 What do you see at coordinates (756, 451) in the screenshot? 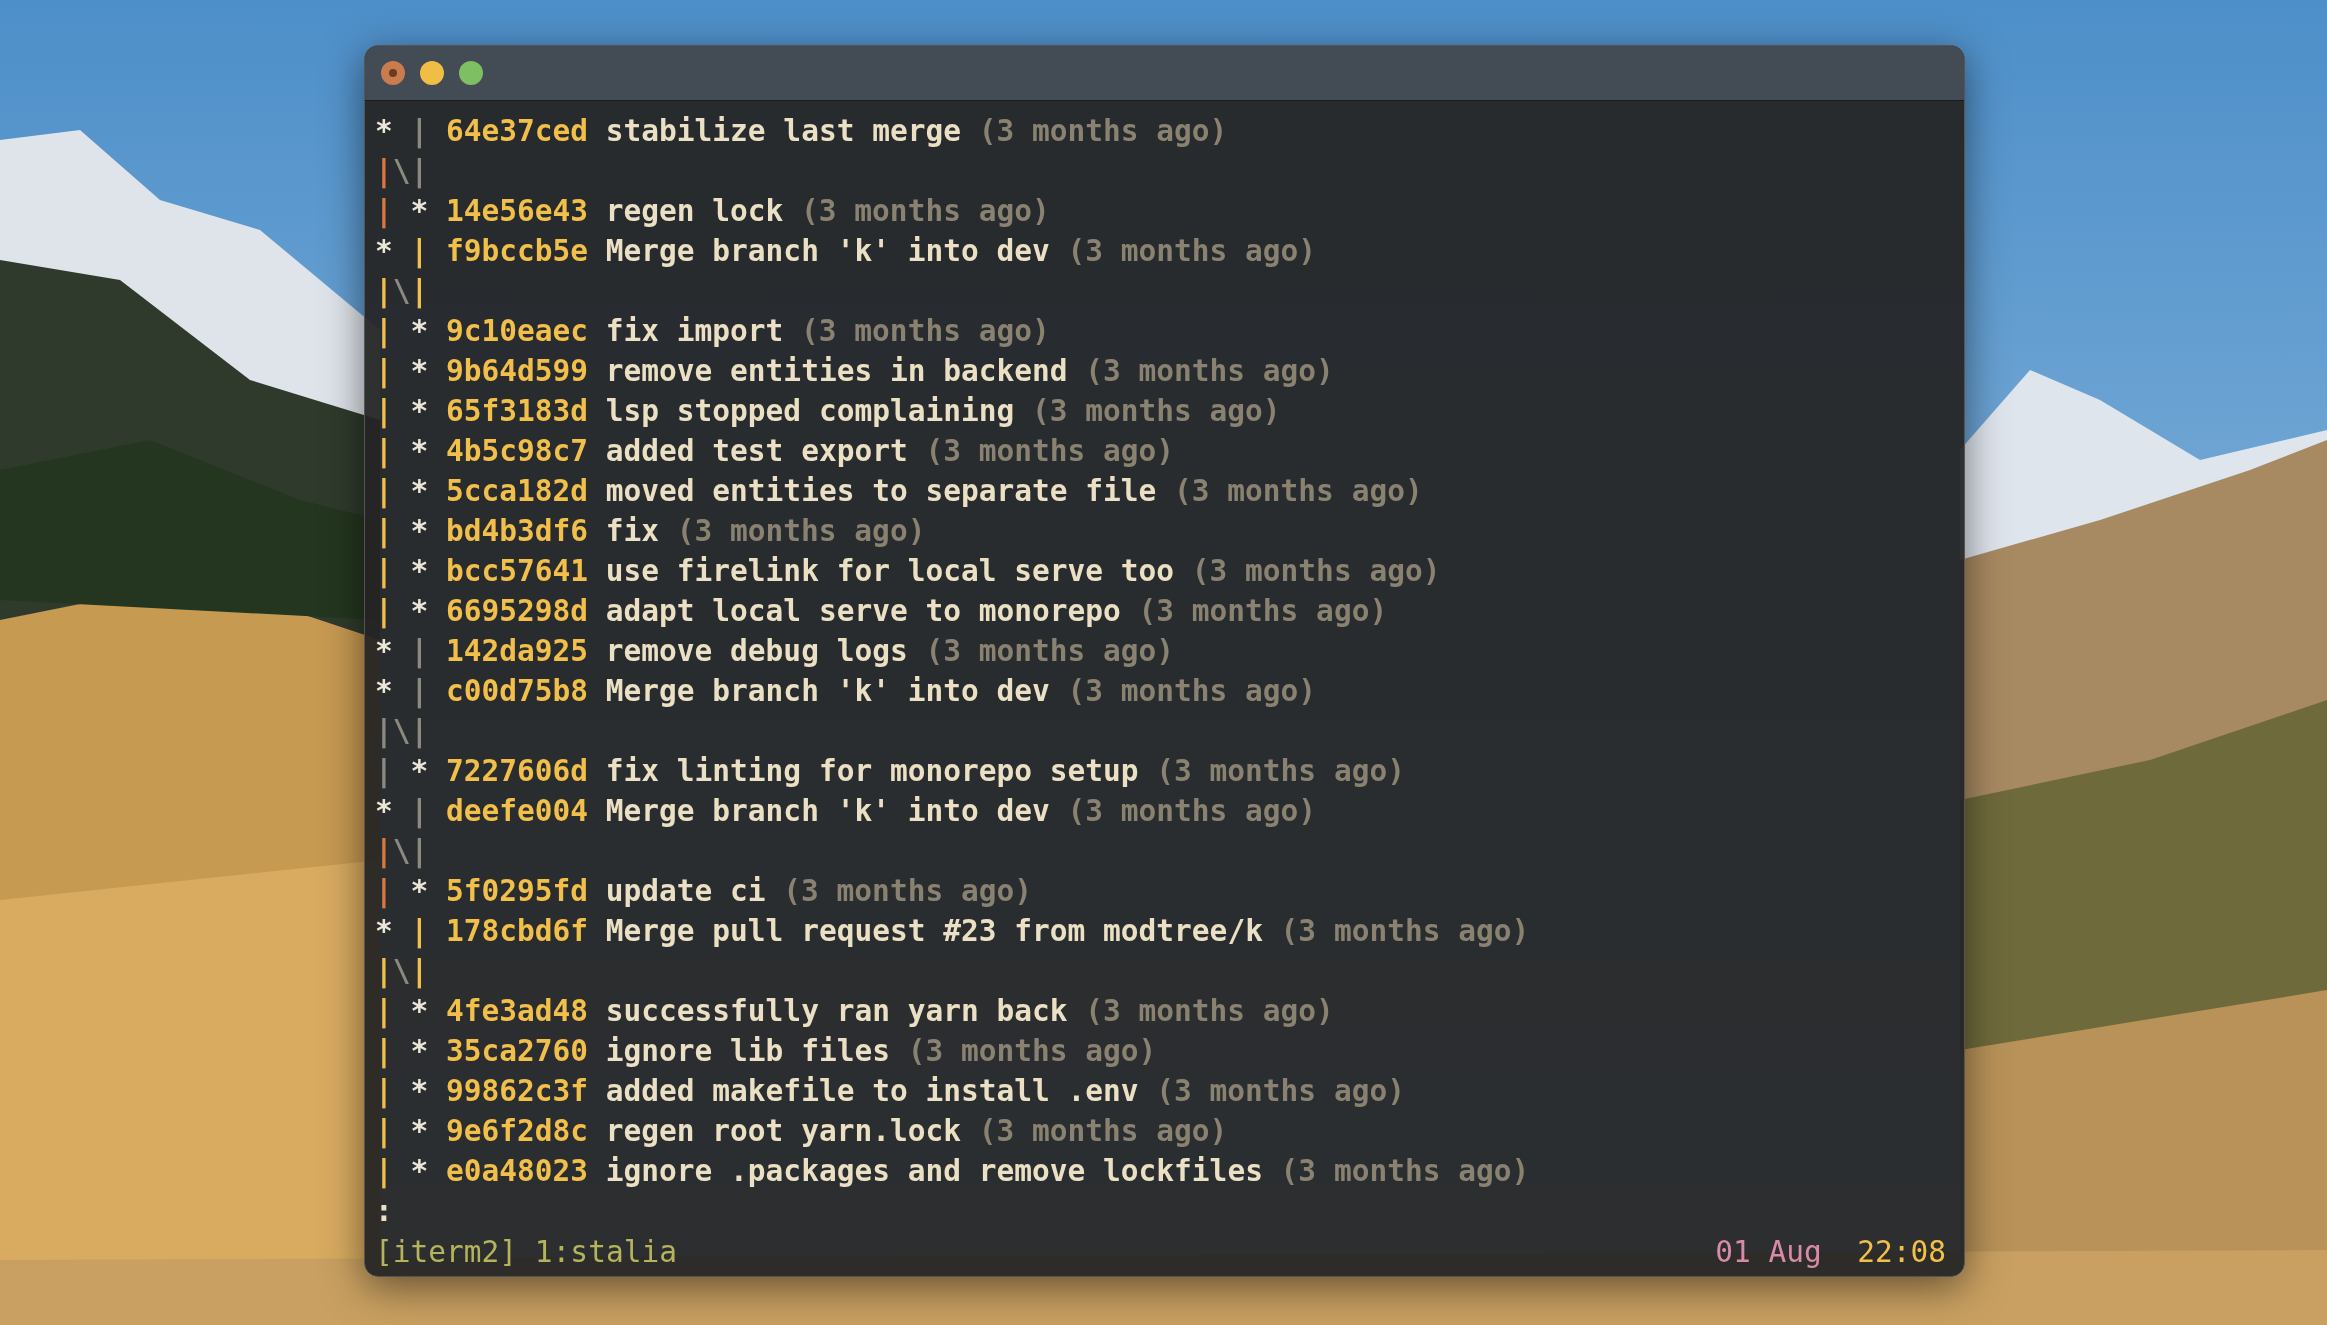
I see `commit-message: added test export` at bounding box center [756, 451].